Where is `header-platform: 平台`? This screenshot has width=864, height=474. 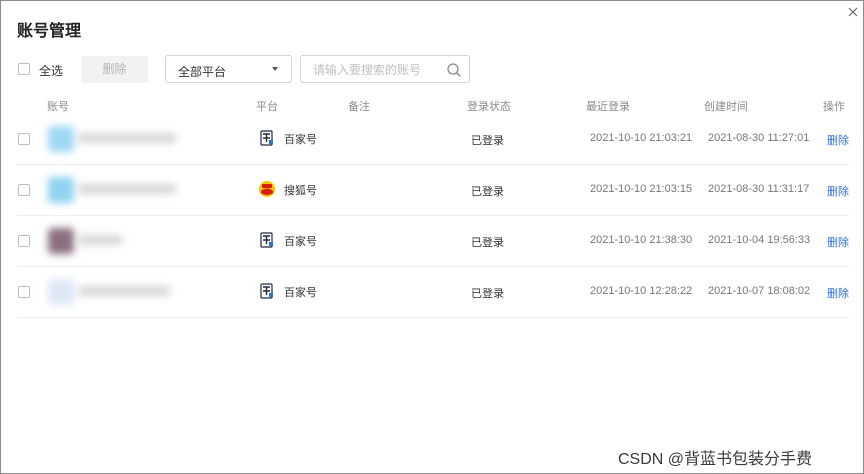
header-platform: 平台 is located at coordinates (267, 107).